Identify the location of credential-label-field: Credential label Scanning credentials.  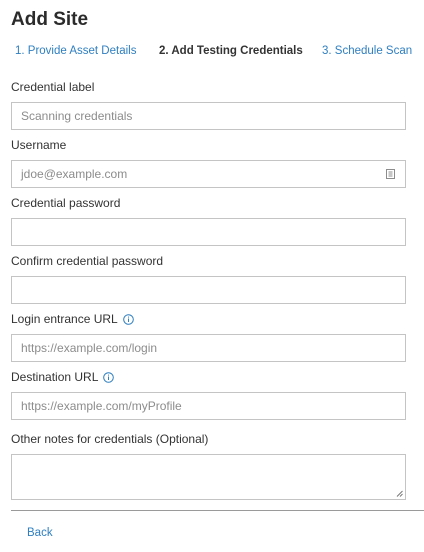
(208, 105).